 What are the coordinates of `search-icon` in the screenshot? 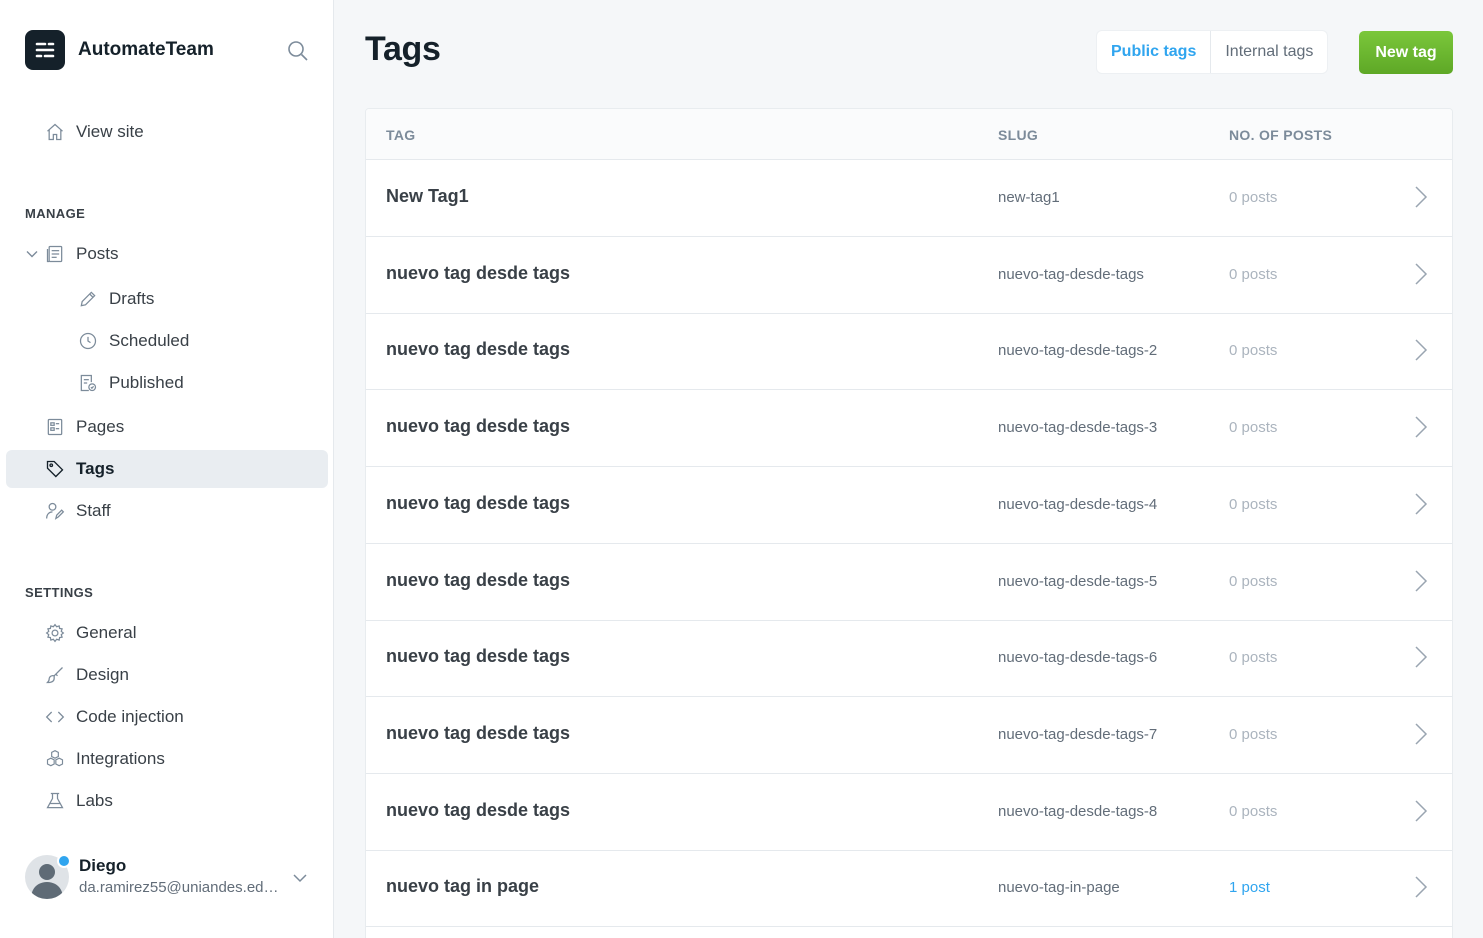 It's located at (298, 51).